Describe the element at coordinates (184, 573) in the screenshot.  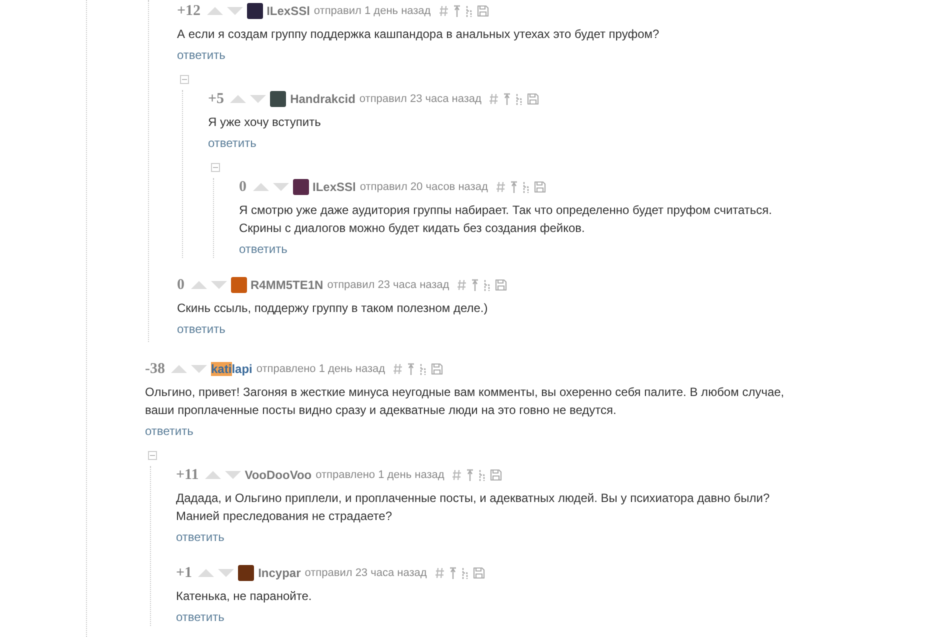
I see `rating: +1` at that location.